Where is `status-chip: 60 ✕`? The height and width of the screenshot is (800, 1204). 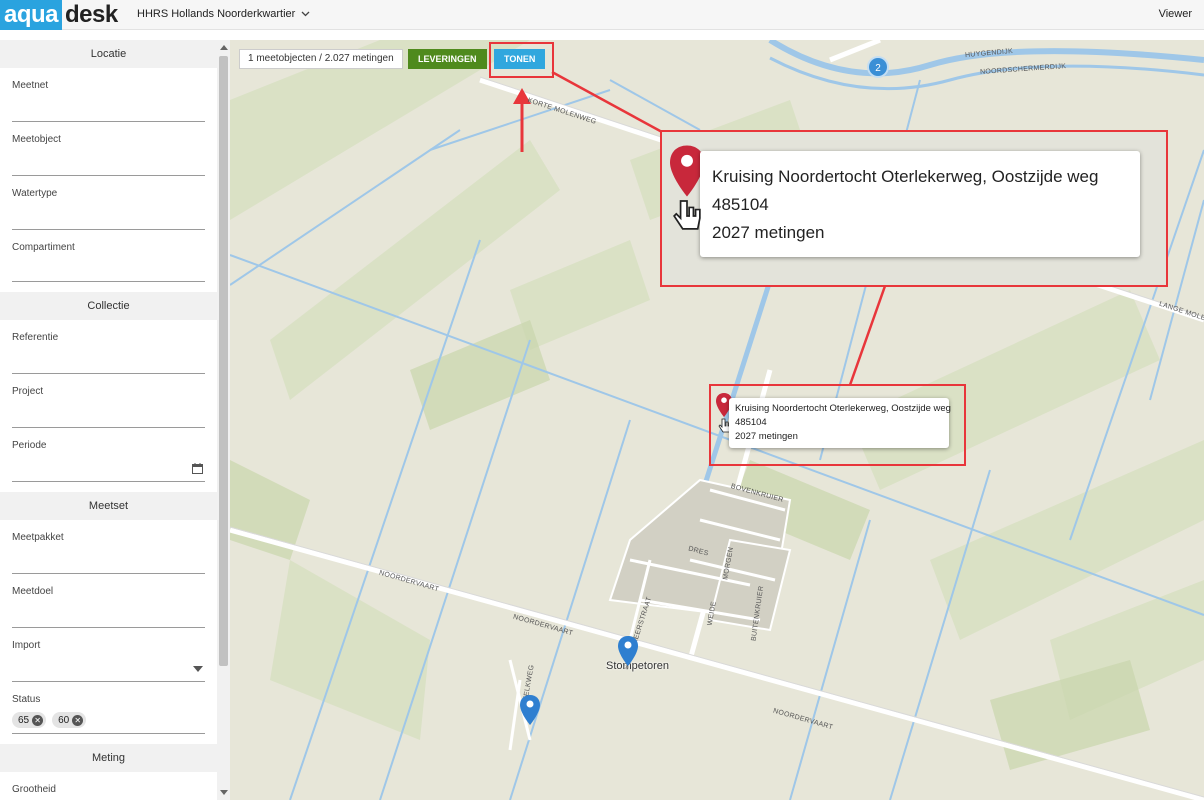 status-chip: 60 ✕ is located at coordinates (69, 720).